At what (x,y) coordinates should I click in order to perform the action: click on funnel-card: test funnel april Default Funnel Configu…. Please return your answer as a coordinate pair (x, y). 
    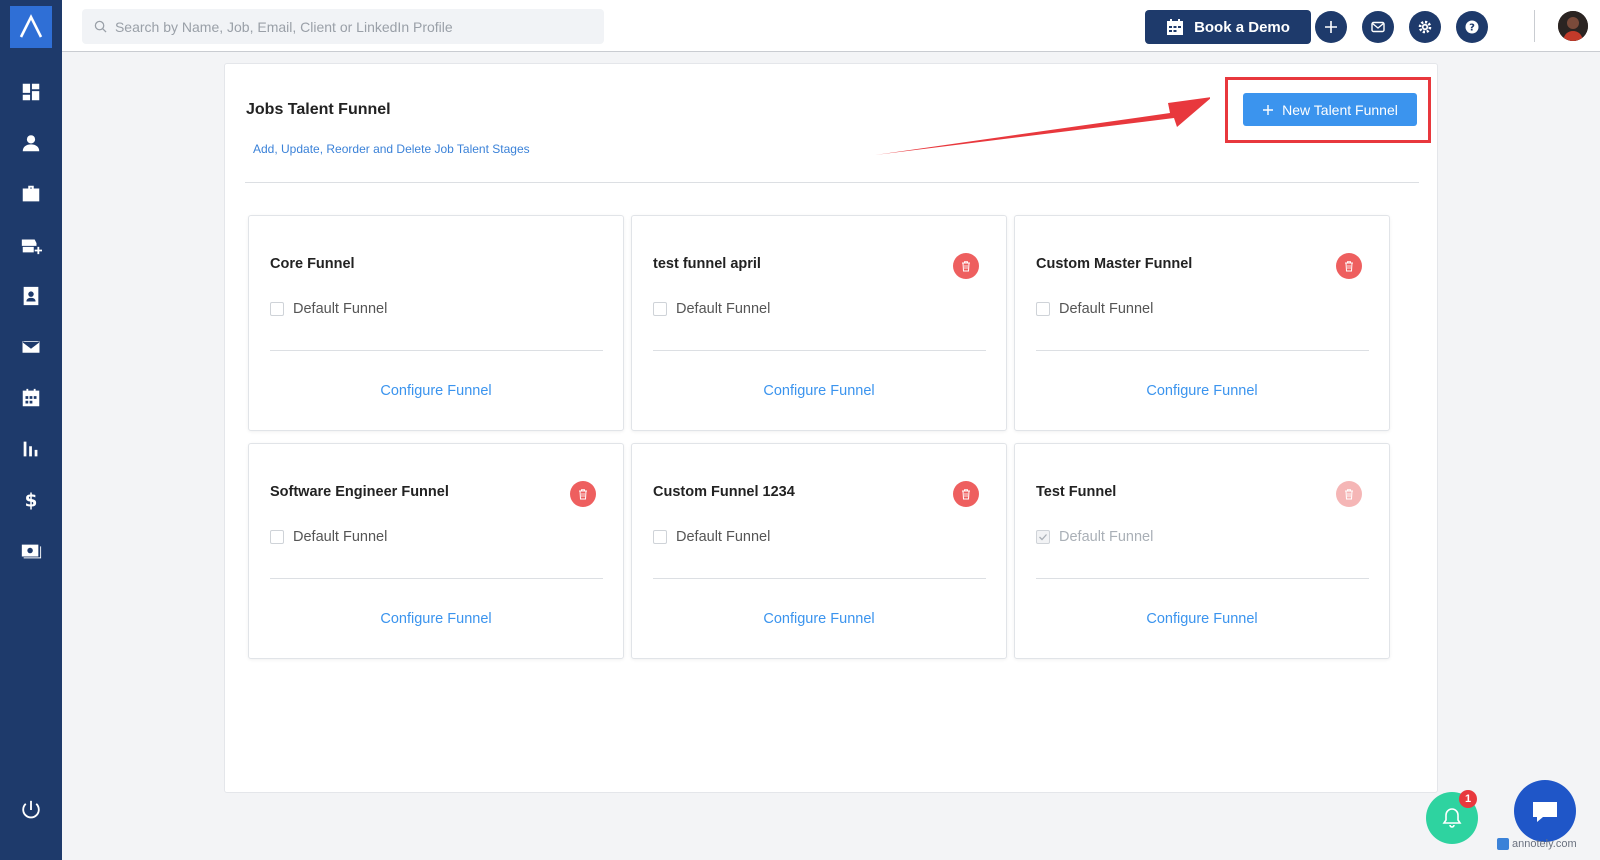
    Looking at the image, I should click on (819, 323).